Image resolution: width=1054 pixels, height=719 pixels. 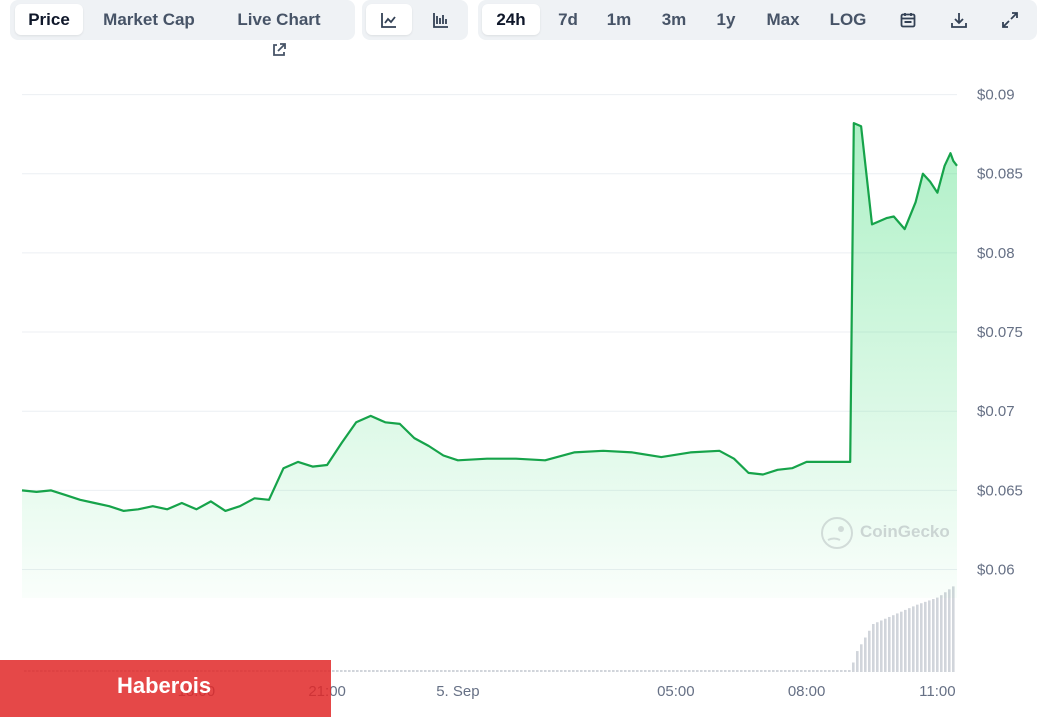 What do you see at coordinates (676, 691) in the screenshot?
I see `x-tick-label: 05:00` at bounding box center [676, 691].